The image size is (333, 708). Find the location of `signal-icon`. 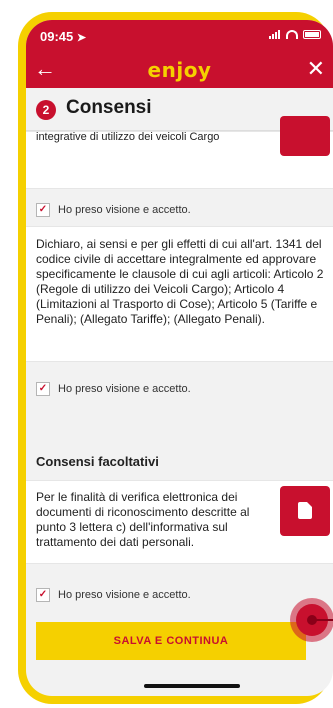

signal-icon is located at coordinates (275, 34).